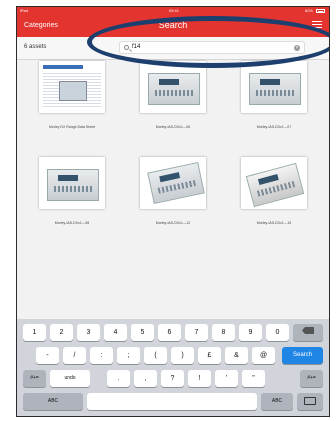 This screenshot has width=336, height=421. Describe the element at coordinates (88, 332) in the screenshot. I see `key-3: 3` at that location.